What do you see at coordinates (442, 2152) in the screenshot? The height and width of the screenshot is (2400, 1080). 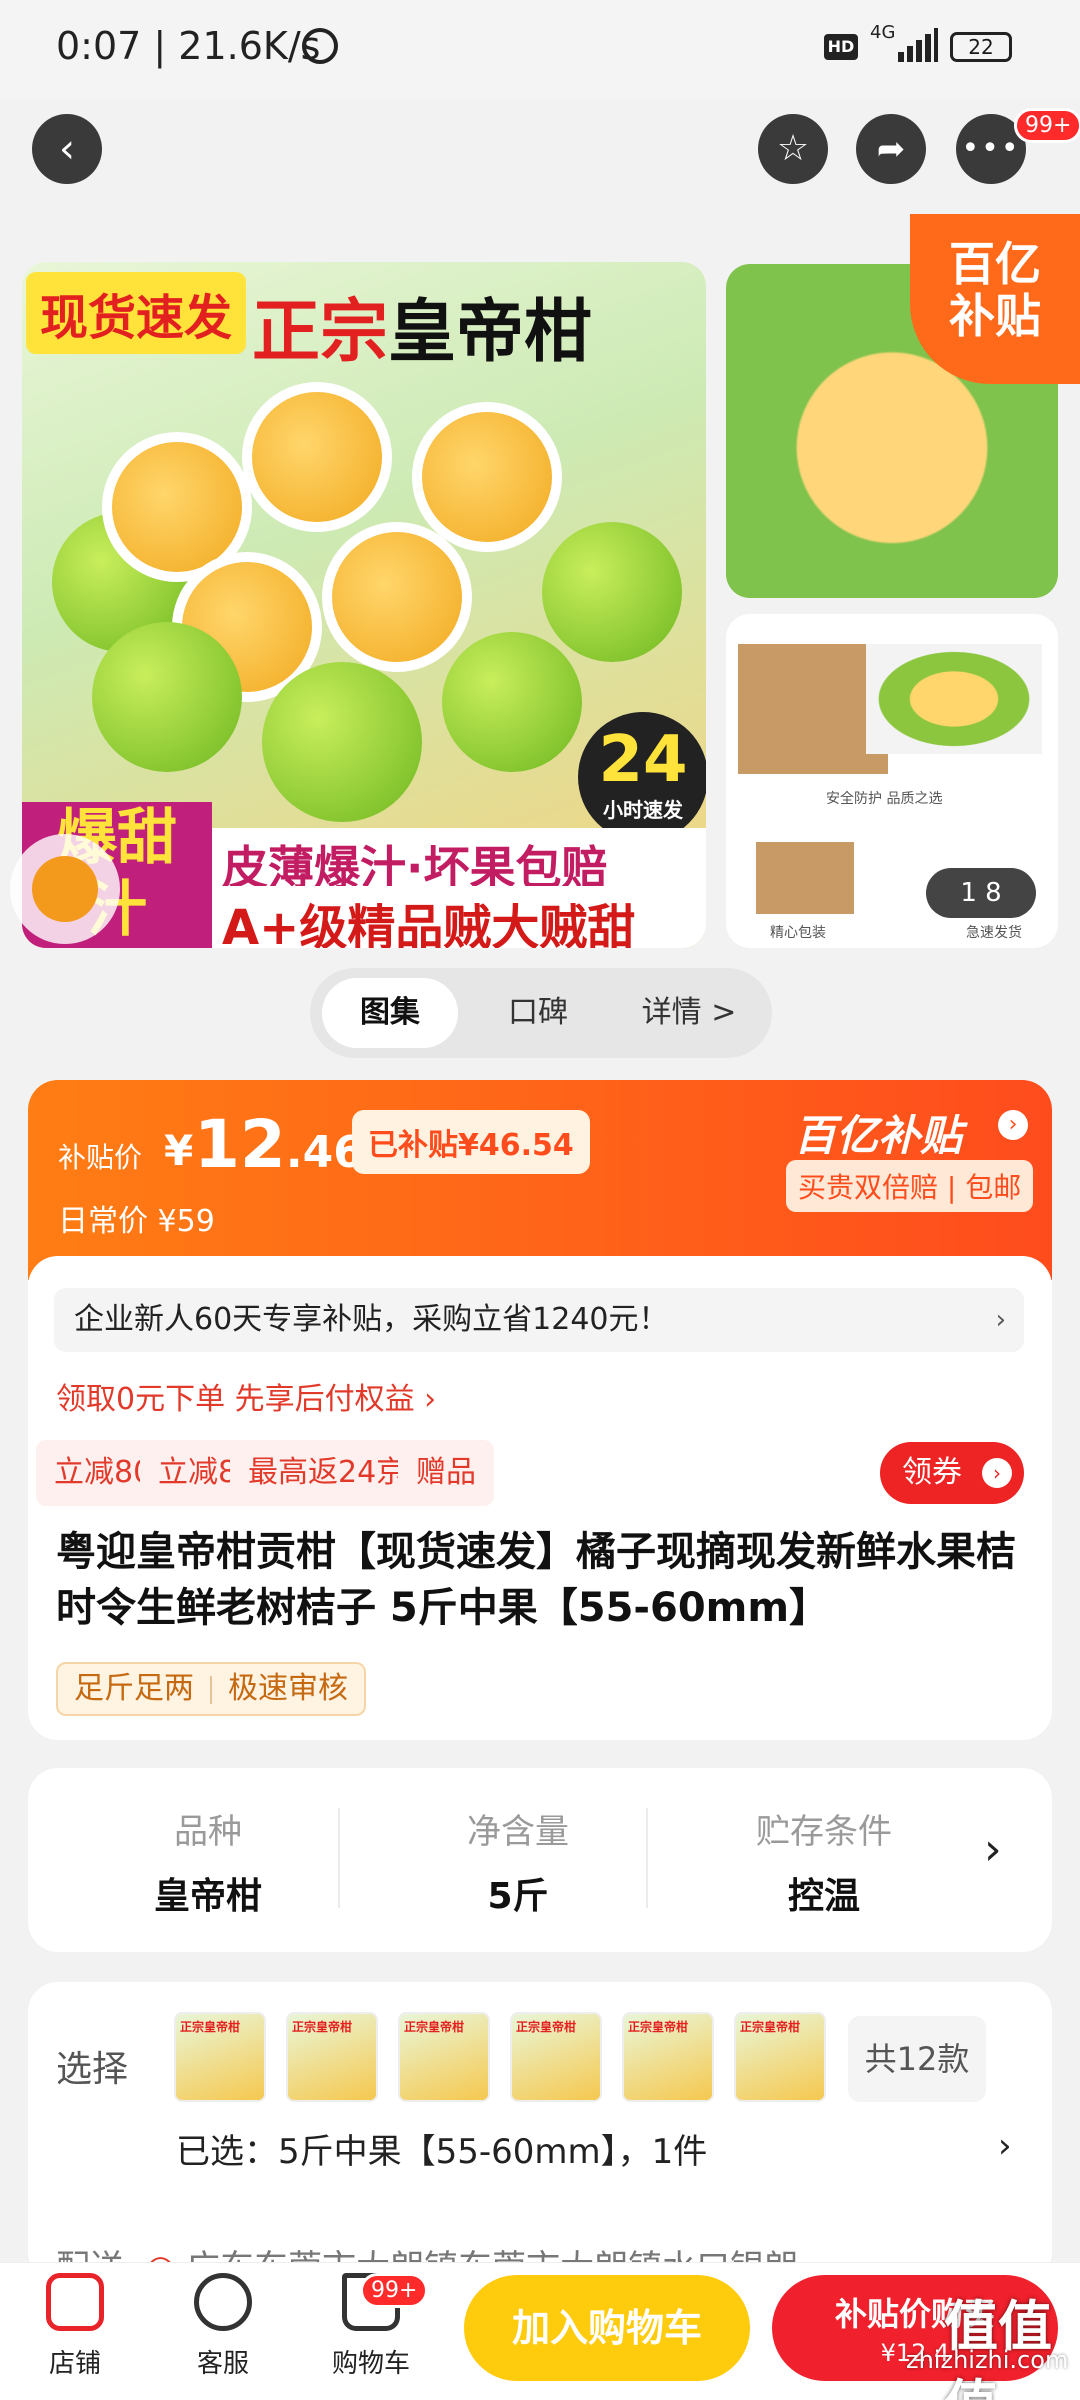 I see `selected-variant: 已选：5斤中果【55-60mm】，1件` at bounding box center [442, 2152].